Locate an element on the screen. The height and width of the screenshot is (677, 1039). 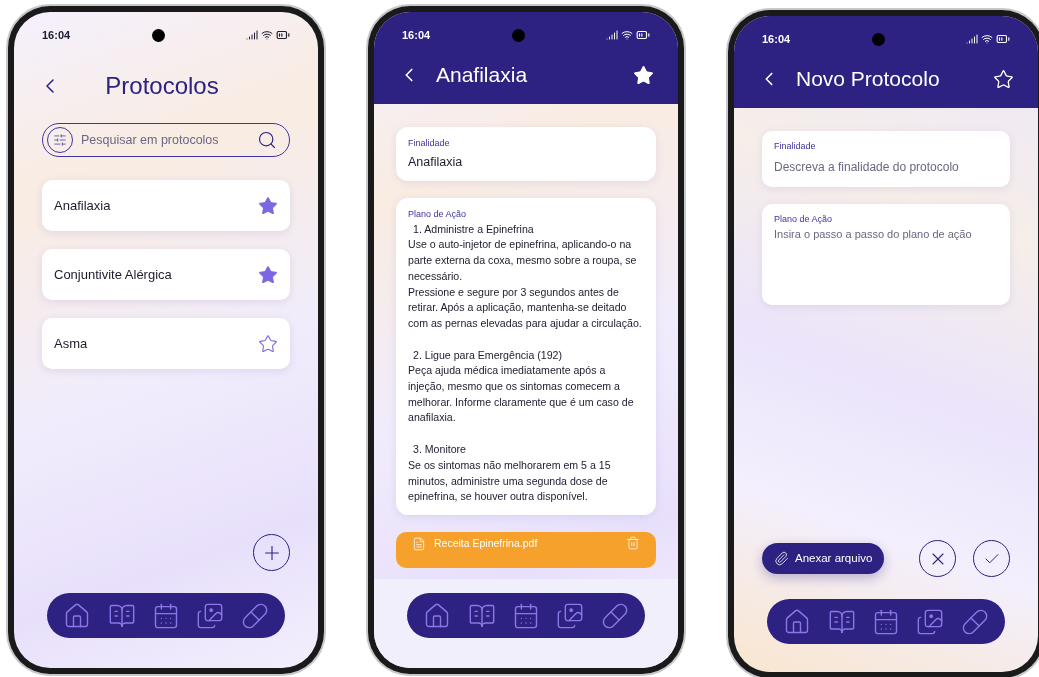
step-heading: 1. Administre a Epinefrina is located at coordinates (473, 229).